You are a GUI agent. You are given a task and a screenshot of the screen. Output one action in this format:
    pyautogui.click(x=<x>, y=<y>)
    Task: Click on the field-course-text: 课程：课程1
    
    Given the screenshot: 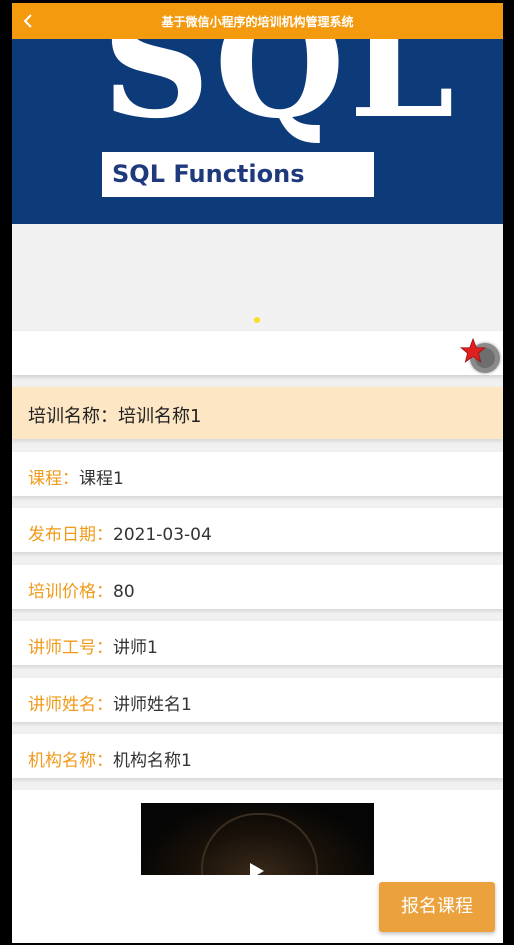 What is the action you would take?
    pyautogui.click(x=76, y=476)
    